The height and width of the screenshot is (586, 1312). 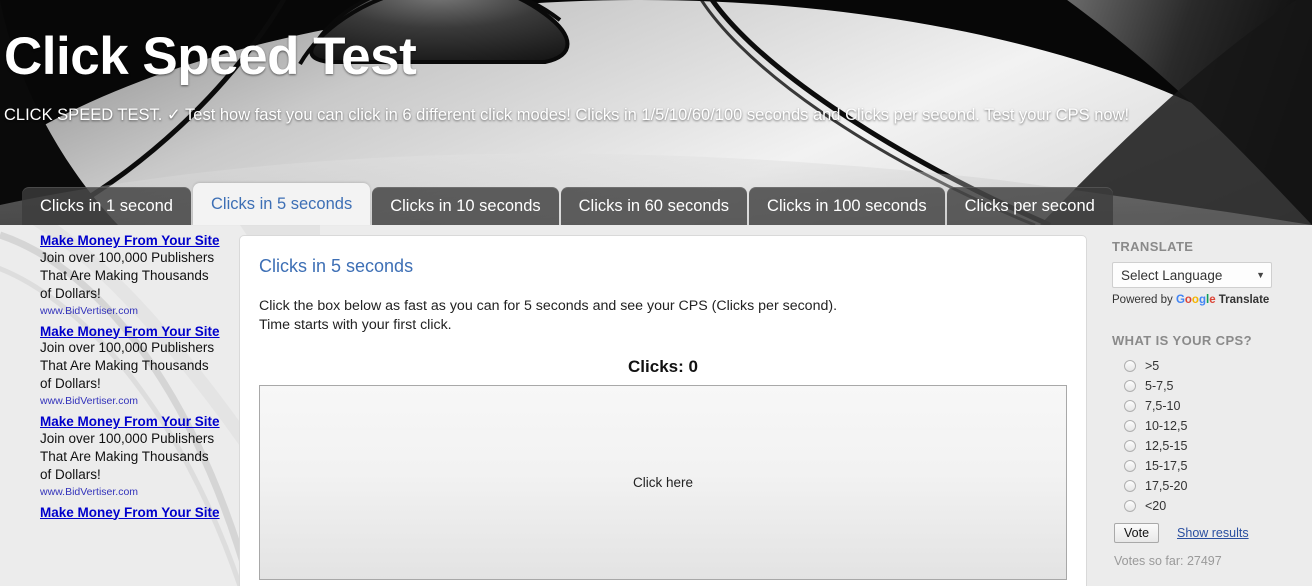 What do you see at coordinates (663, 366) in the screenshot?
I see `clicks-counter: Clicks: 0` at bounding box center [663, 366].